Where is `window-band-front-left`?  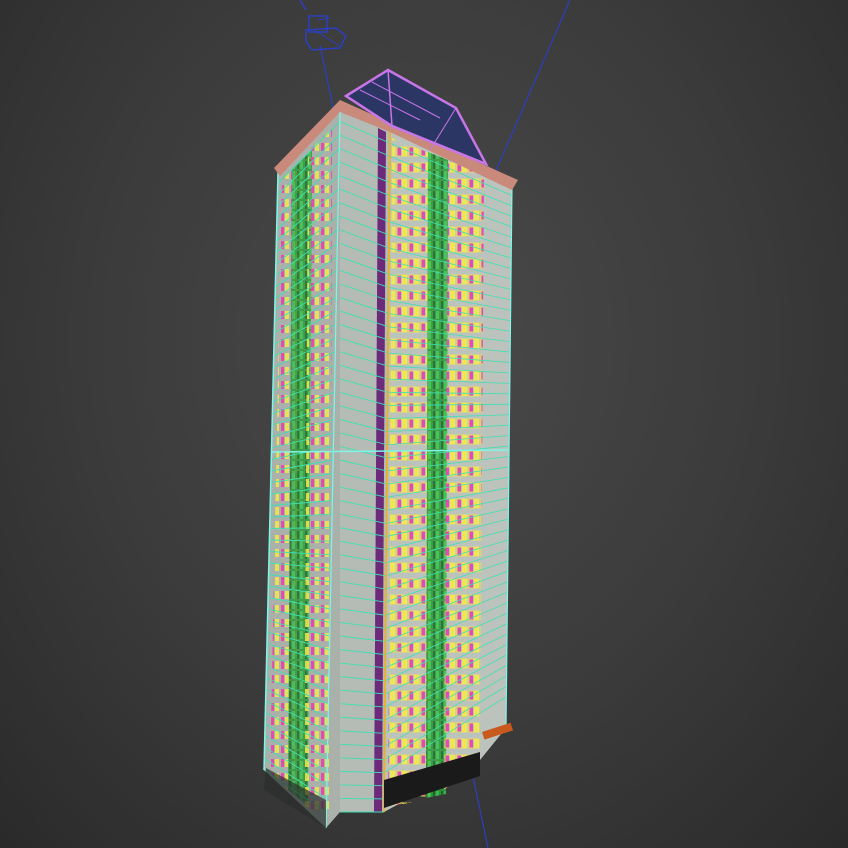
window-band-front-left is located at coordinates (410, 472).